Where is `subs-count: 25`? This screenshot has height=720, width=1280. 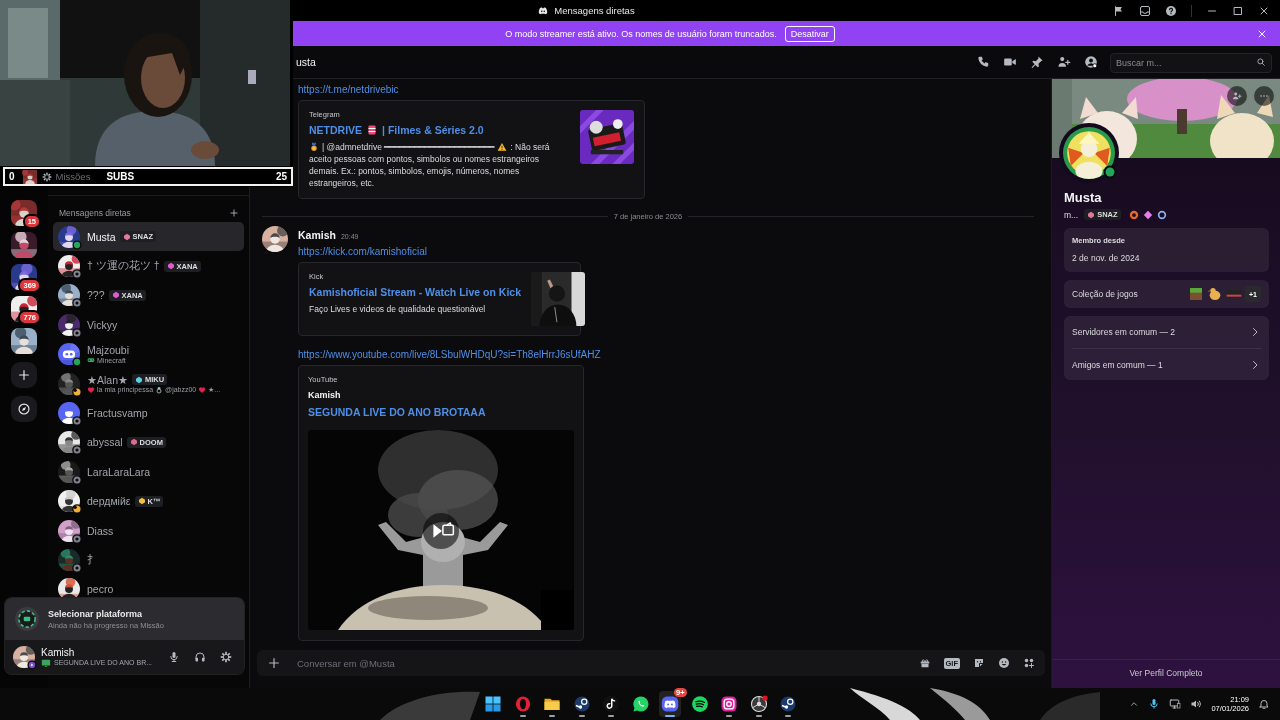
subs-count: 25 is located at coordinates (281, 176).